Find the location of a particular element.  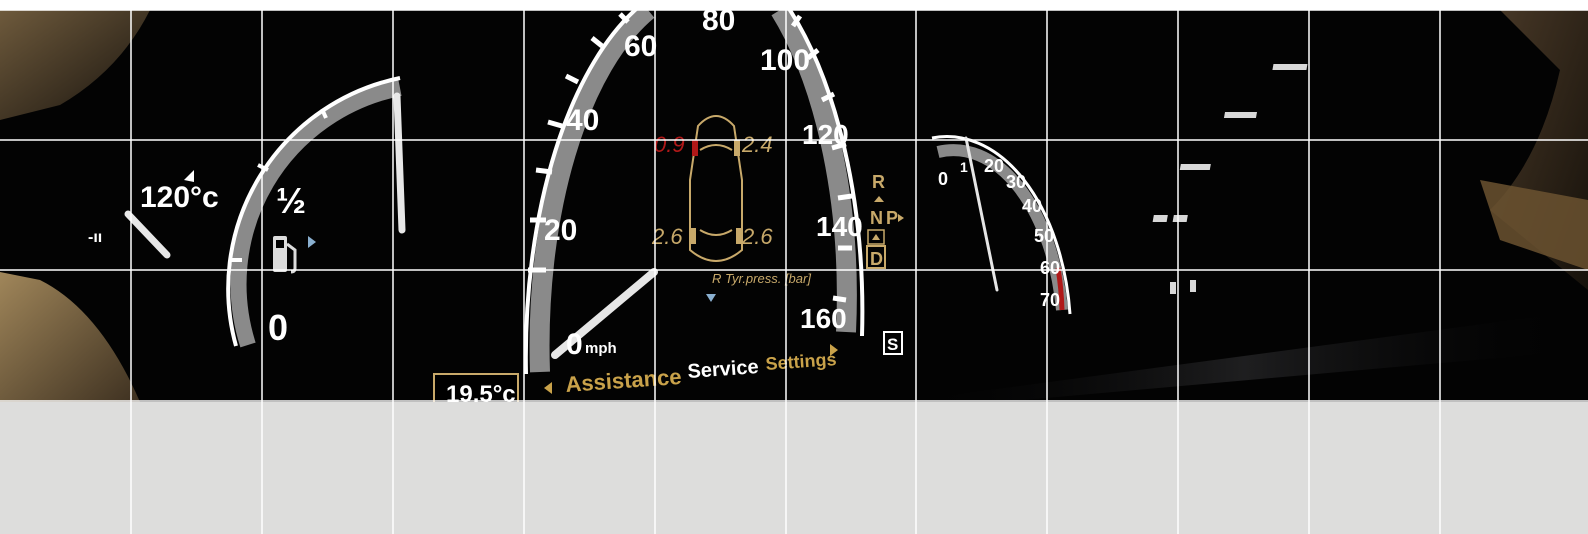

speed-label-0: 0 is located at coordinates (574, 344).